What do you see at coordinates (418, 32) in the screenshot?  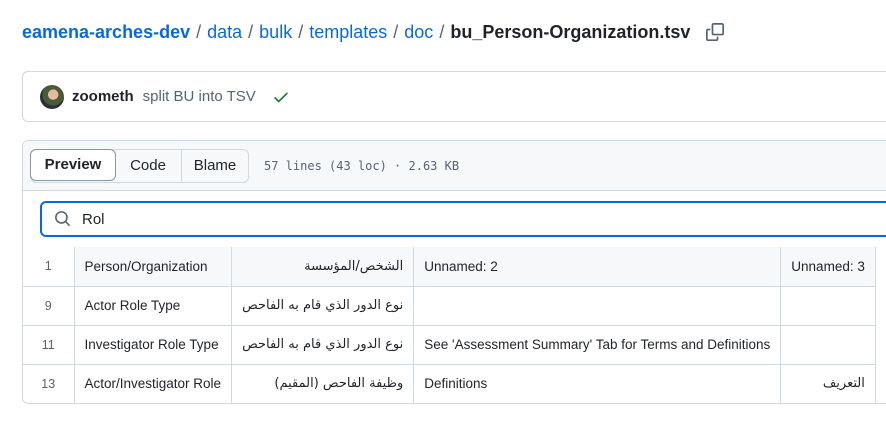 I see `breadcrumb-doc-link: doc` at bounding box center [418, 32].